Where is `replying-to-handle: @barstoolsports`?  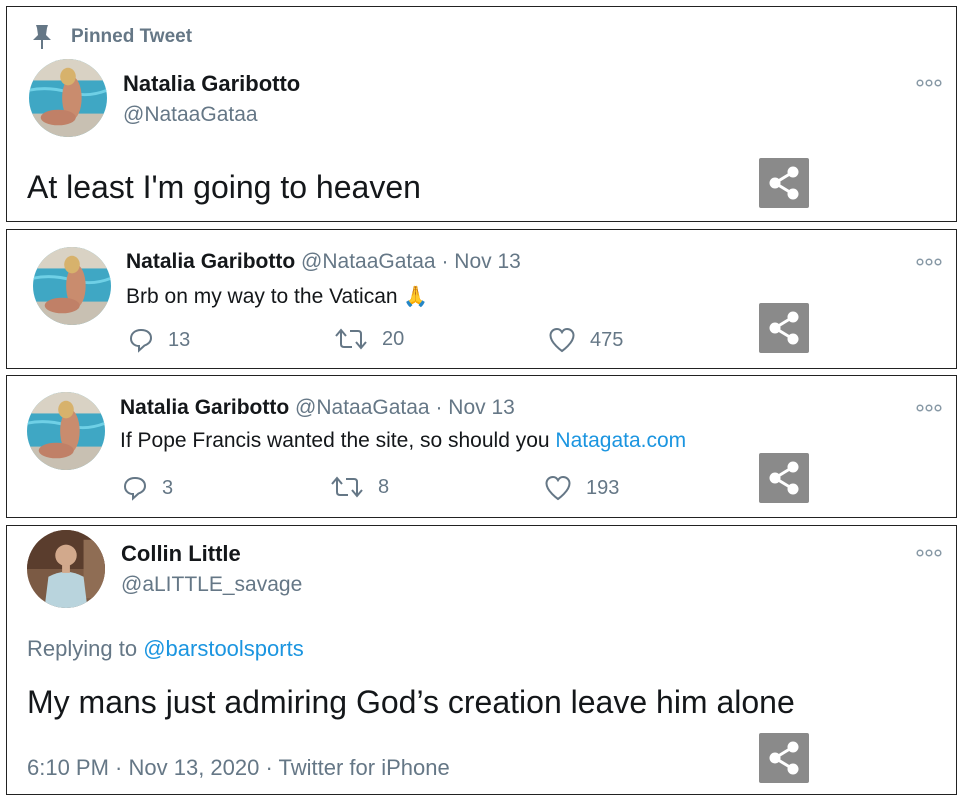 replying-to-handle: @barstoolsports is located at coordinates (223, 648).